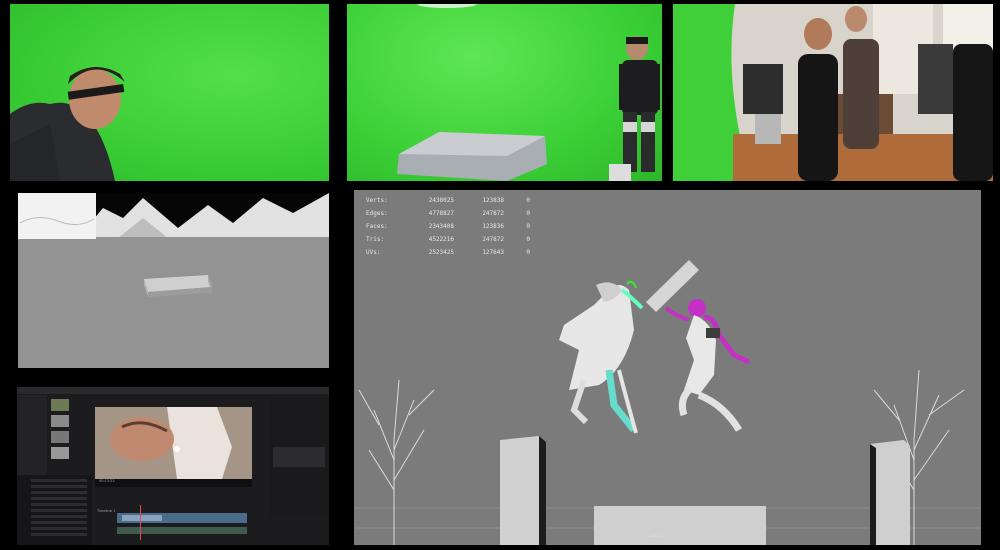 The width and height of the screenshot is (1000, 550). What do you see at coordinates (106, 511) in the screenshot?
I see `timeline-name: Timeline 1` at bounding box center [106, 511].